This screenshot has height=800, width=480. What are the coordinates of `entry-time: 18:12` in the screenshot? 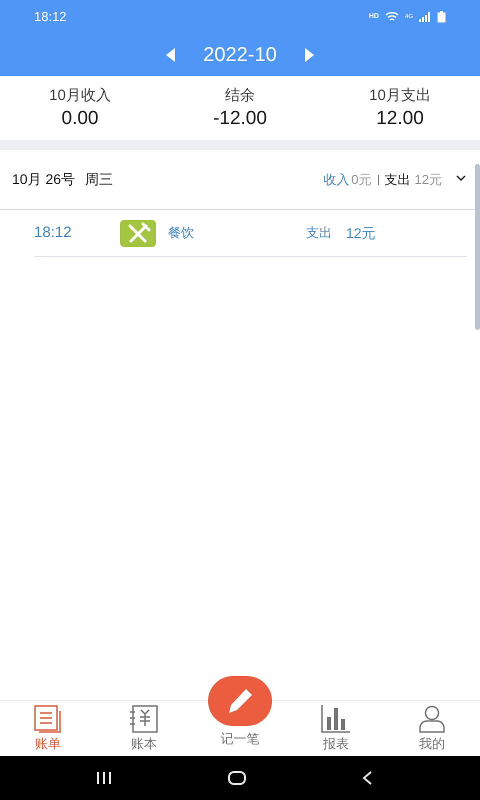 It's located at (53, 232).